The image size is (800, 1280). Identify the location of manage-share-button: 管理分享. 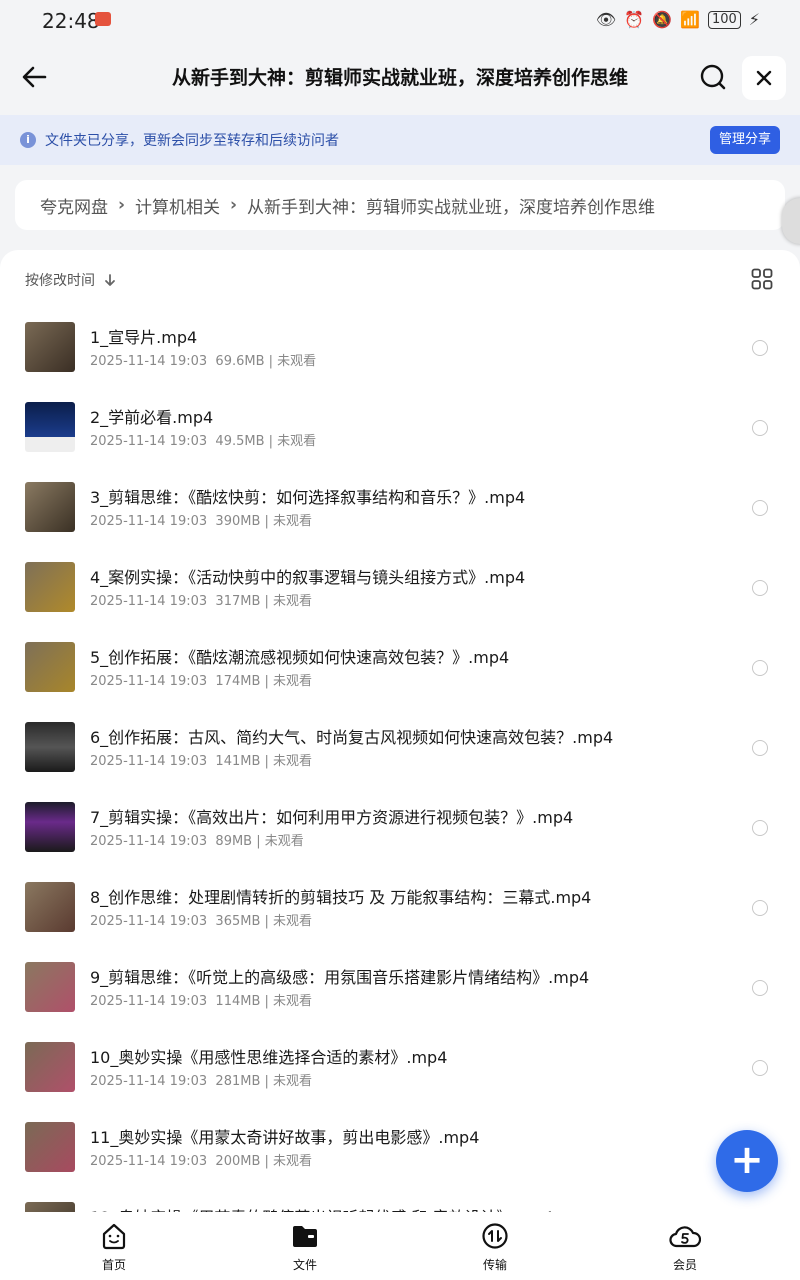
(745, 140).